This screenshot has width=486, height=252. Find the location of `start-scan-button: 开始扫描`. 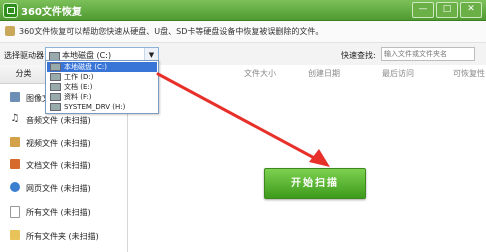

start-scan-button: 开始扫描 is located at coordinates (315, 183).